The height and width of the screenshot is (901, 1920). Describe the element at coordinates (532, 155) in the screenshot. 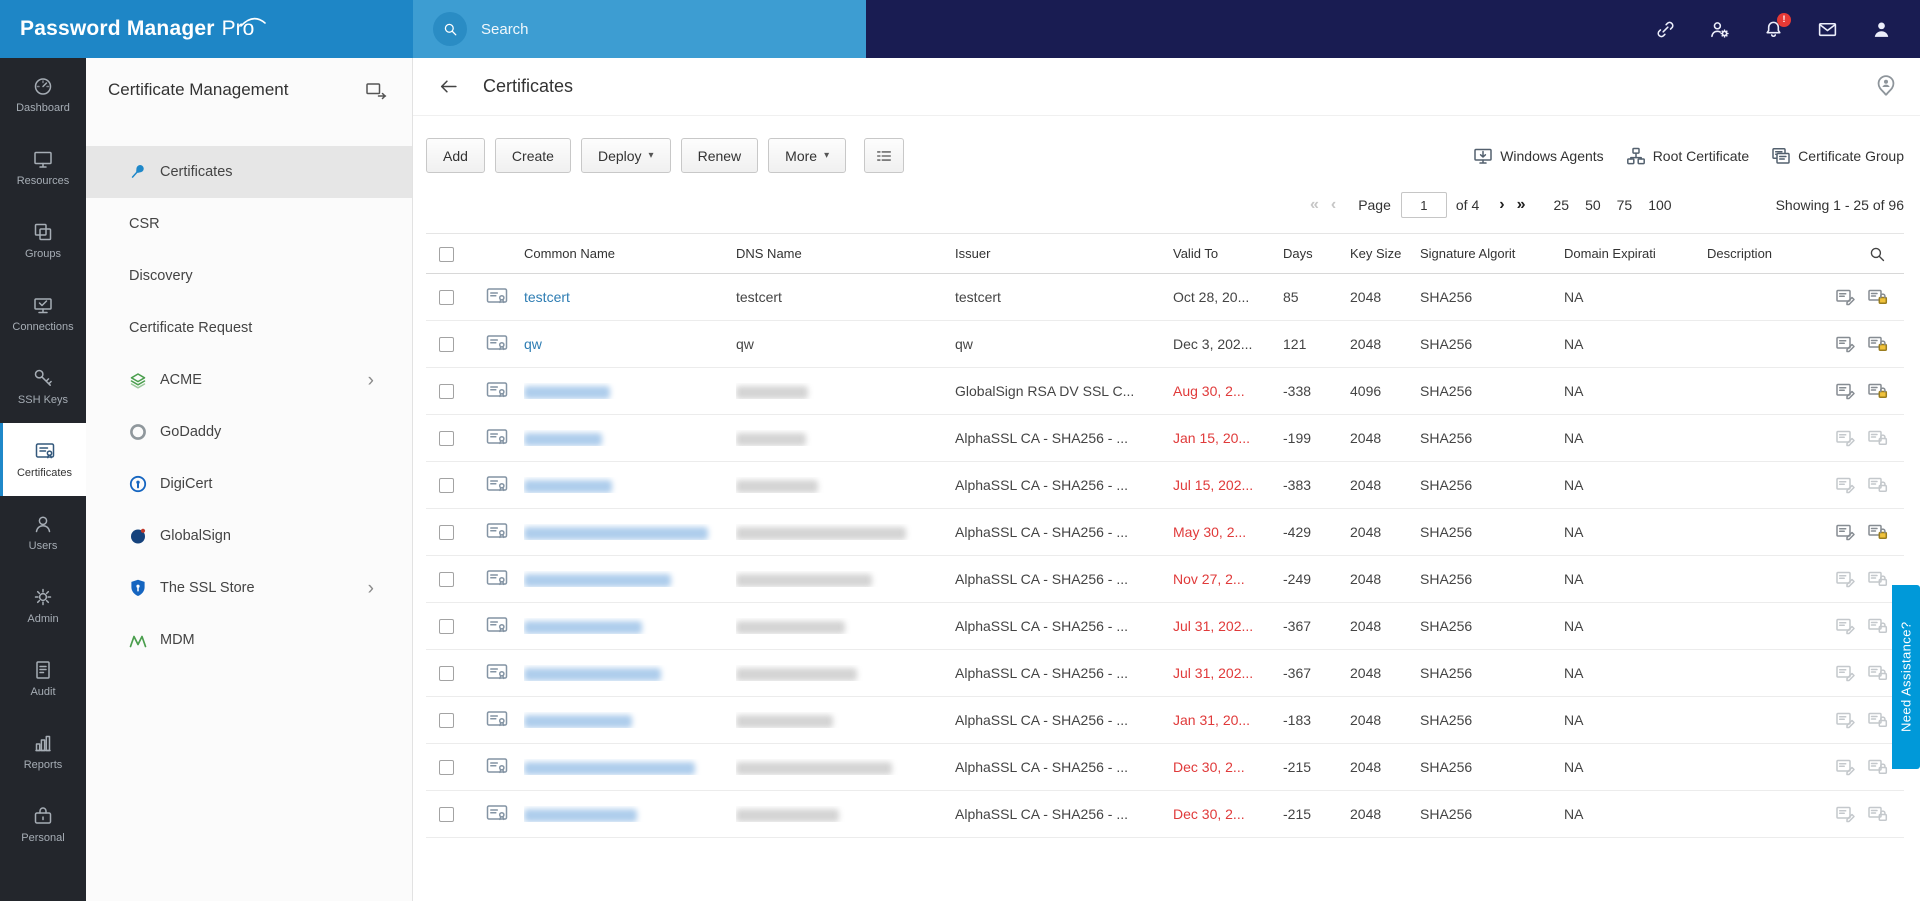

I see `create-button: Create` at that location.